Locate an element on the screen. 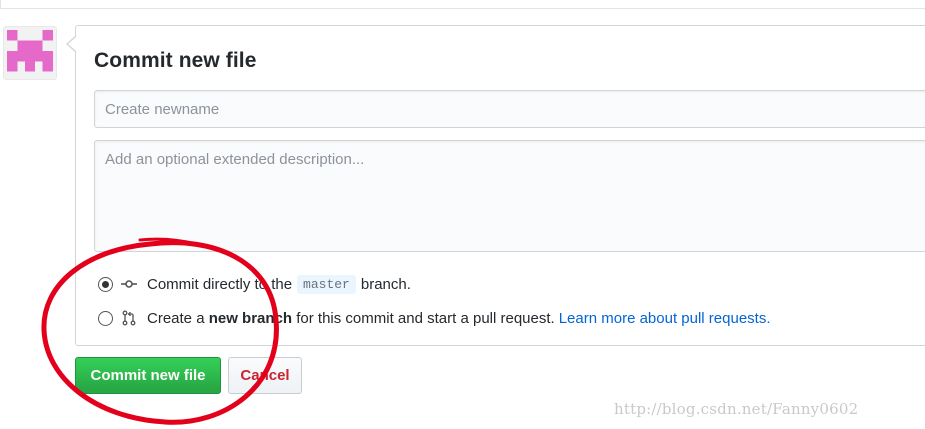 This screenshot has width=925, height=429. cancel-button: Cancel is located at coordinates (265, 375).